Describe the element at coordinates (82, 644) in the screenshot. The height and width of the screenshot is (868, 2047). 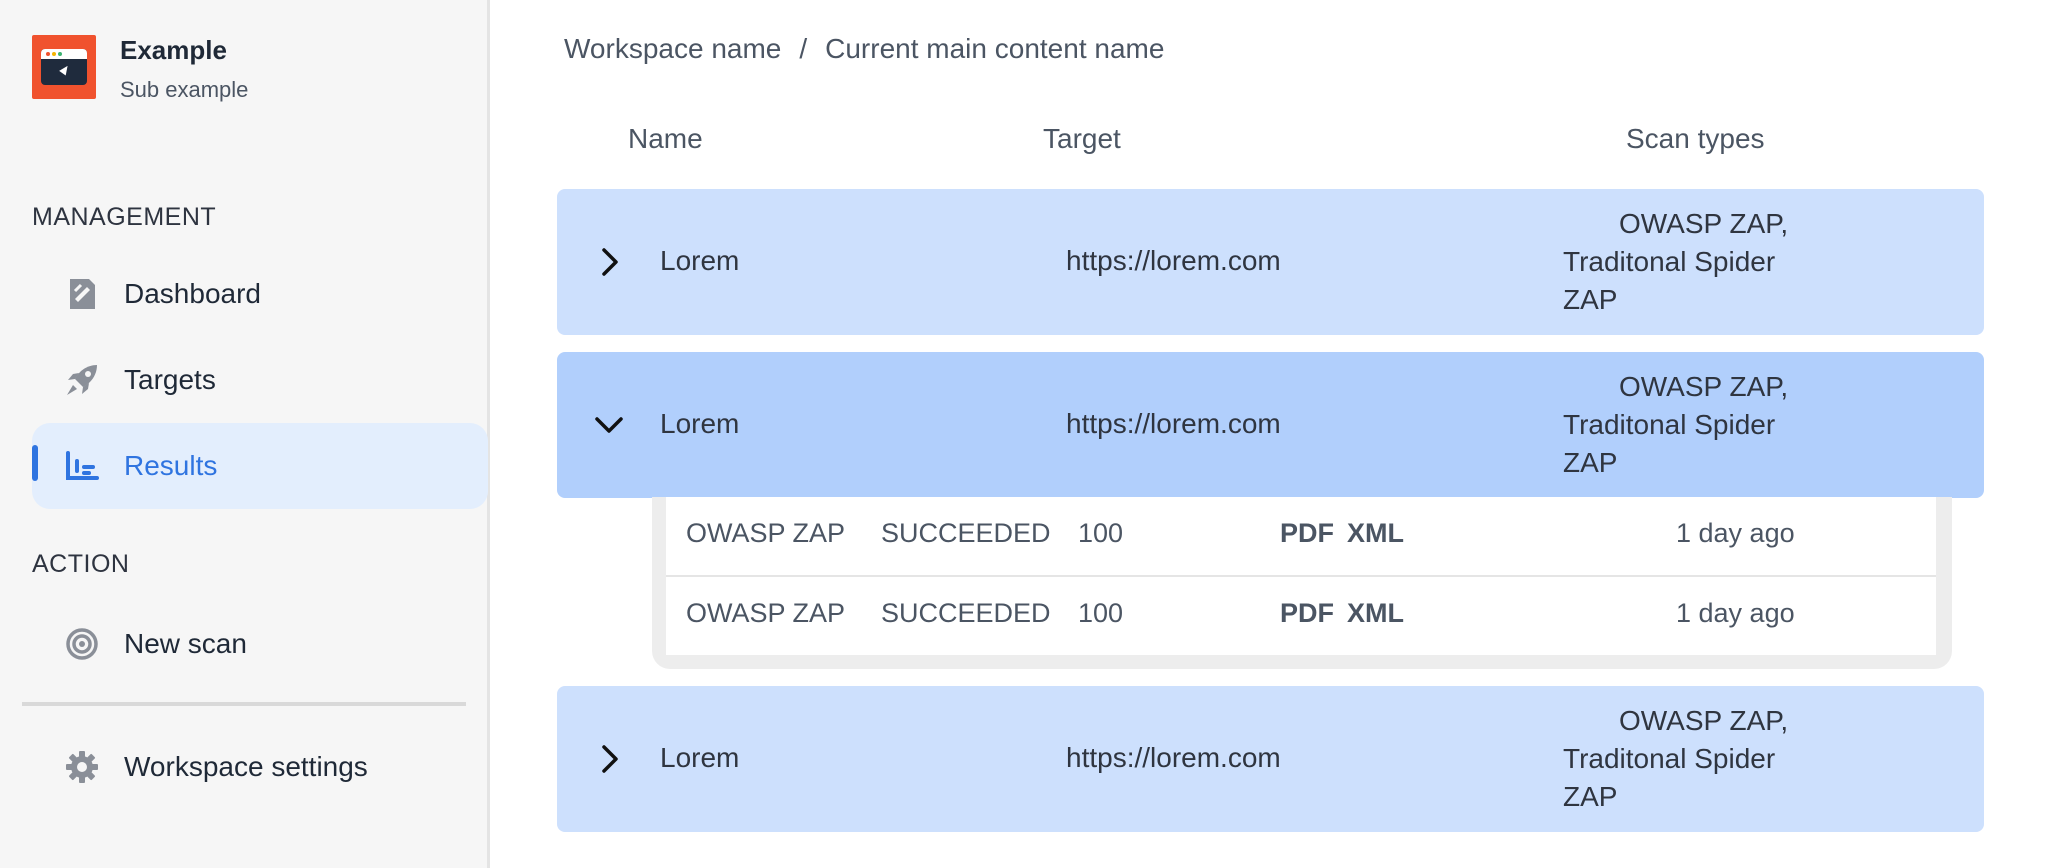
I see `target-icon` at that location.